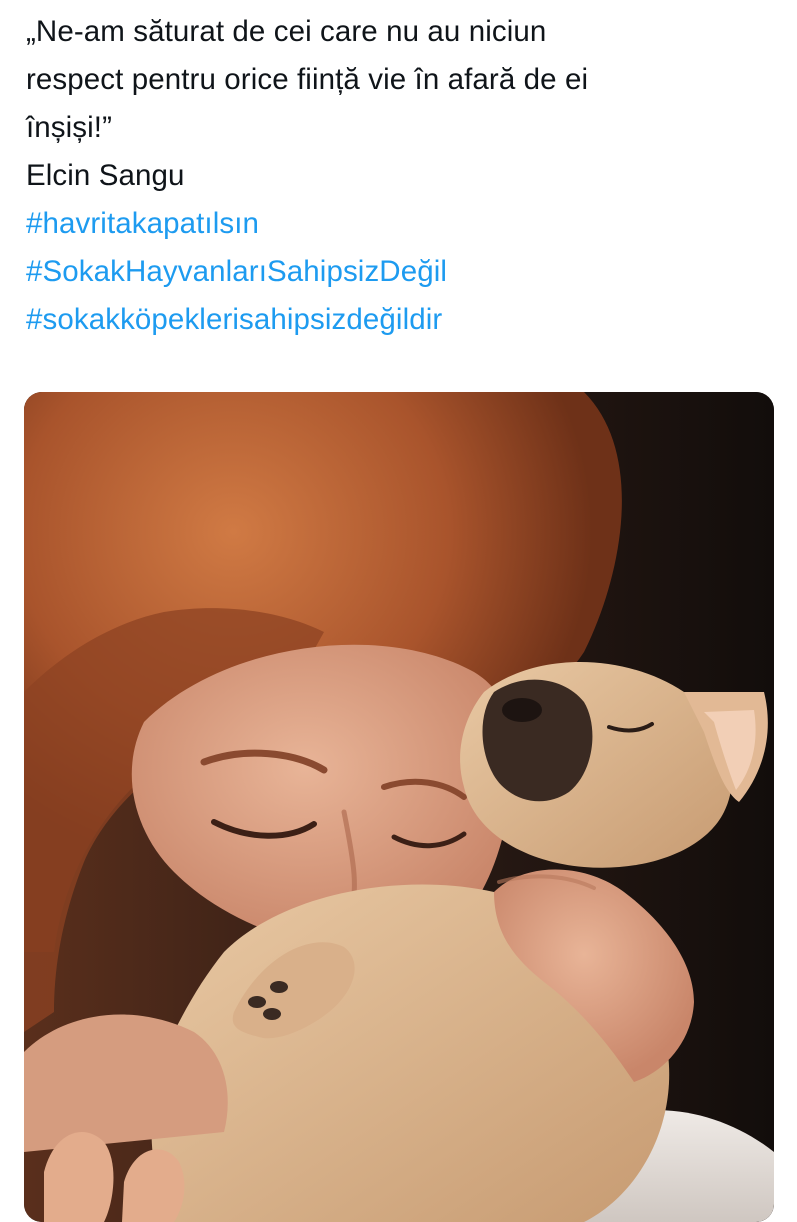 The width and height of the screenshot is (797, 1222). I want to click on hashtag-link-sokakhayvanlari: #SokakHayvanlarıSahipsizDeğil, so click(401, 272).